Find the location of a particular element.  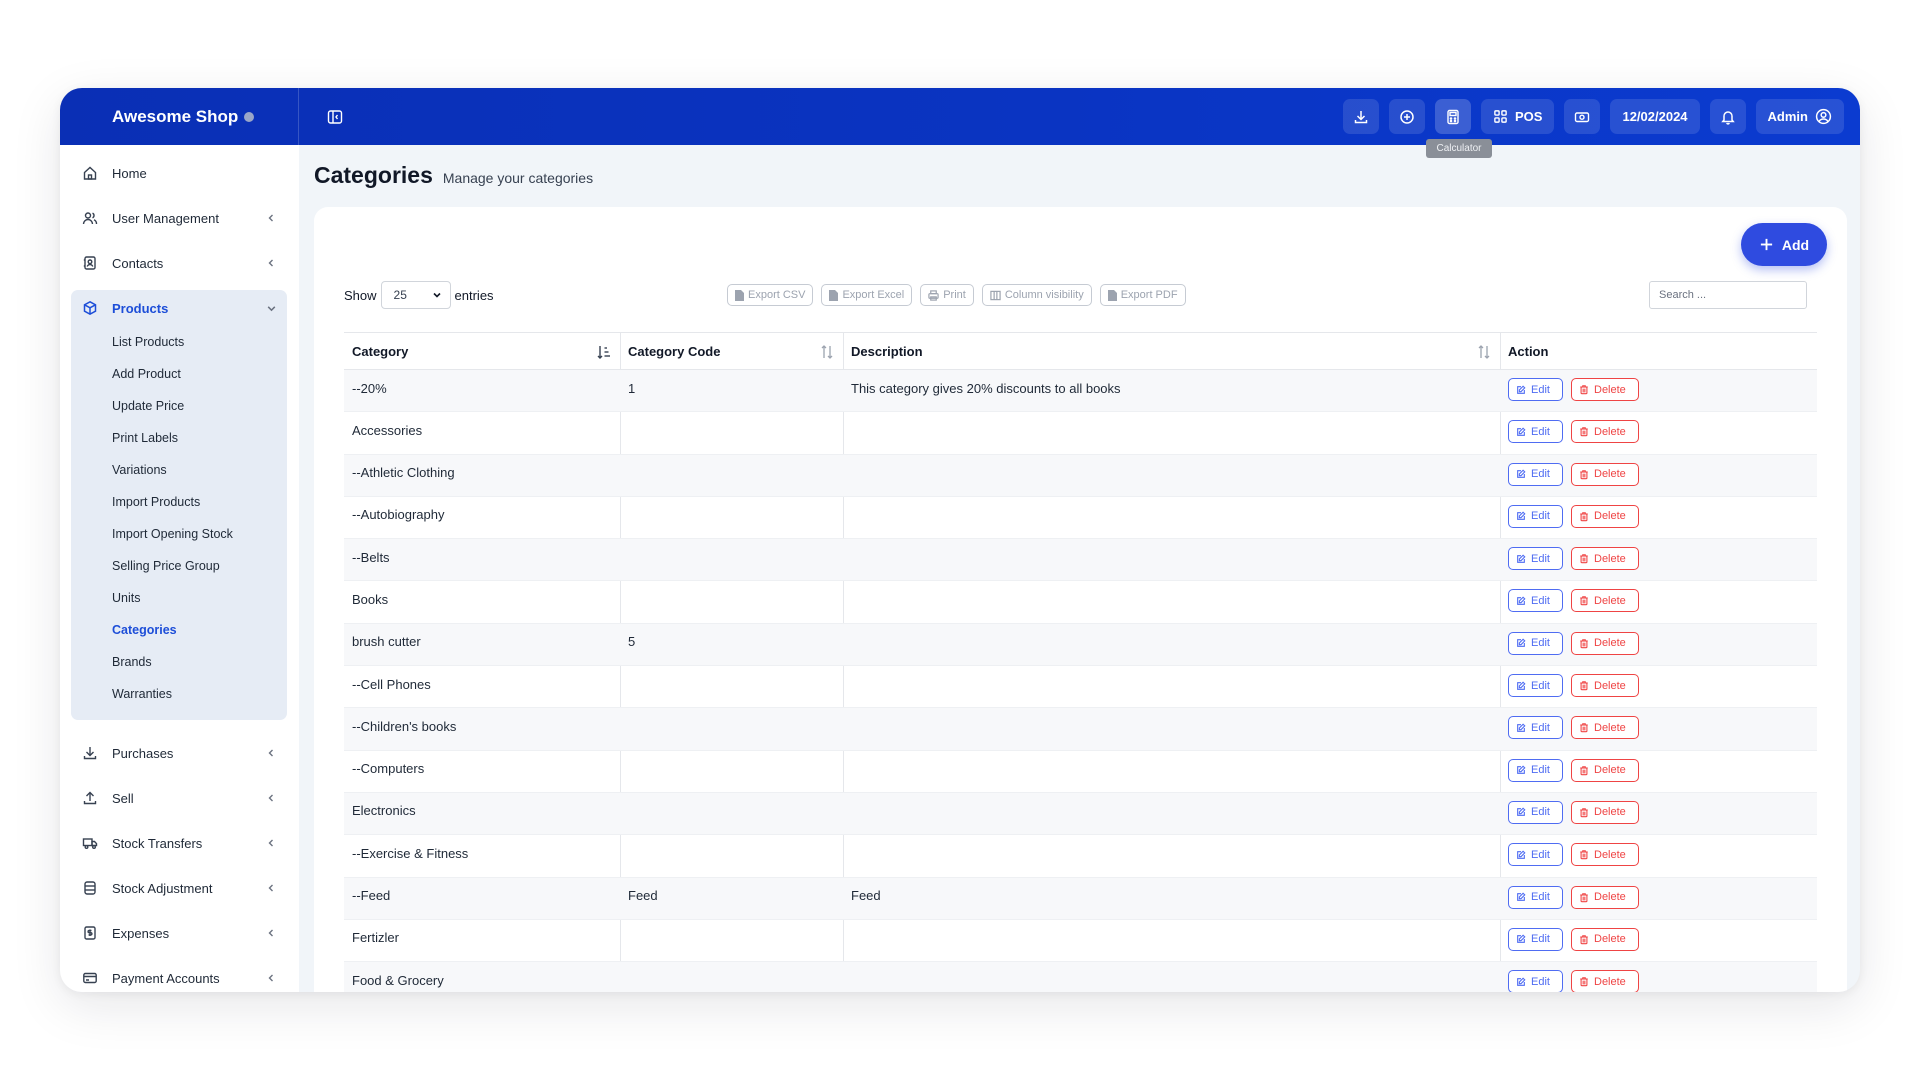

sidebar-subitem-brands: Brands is located at coordinates (132, 662).